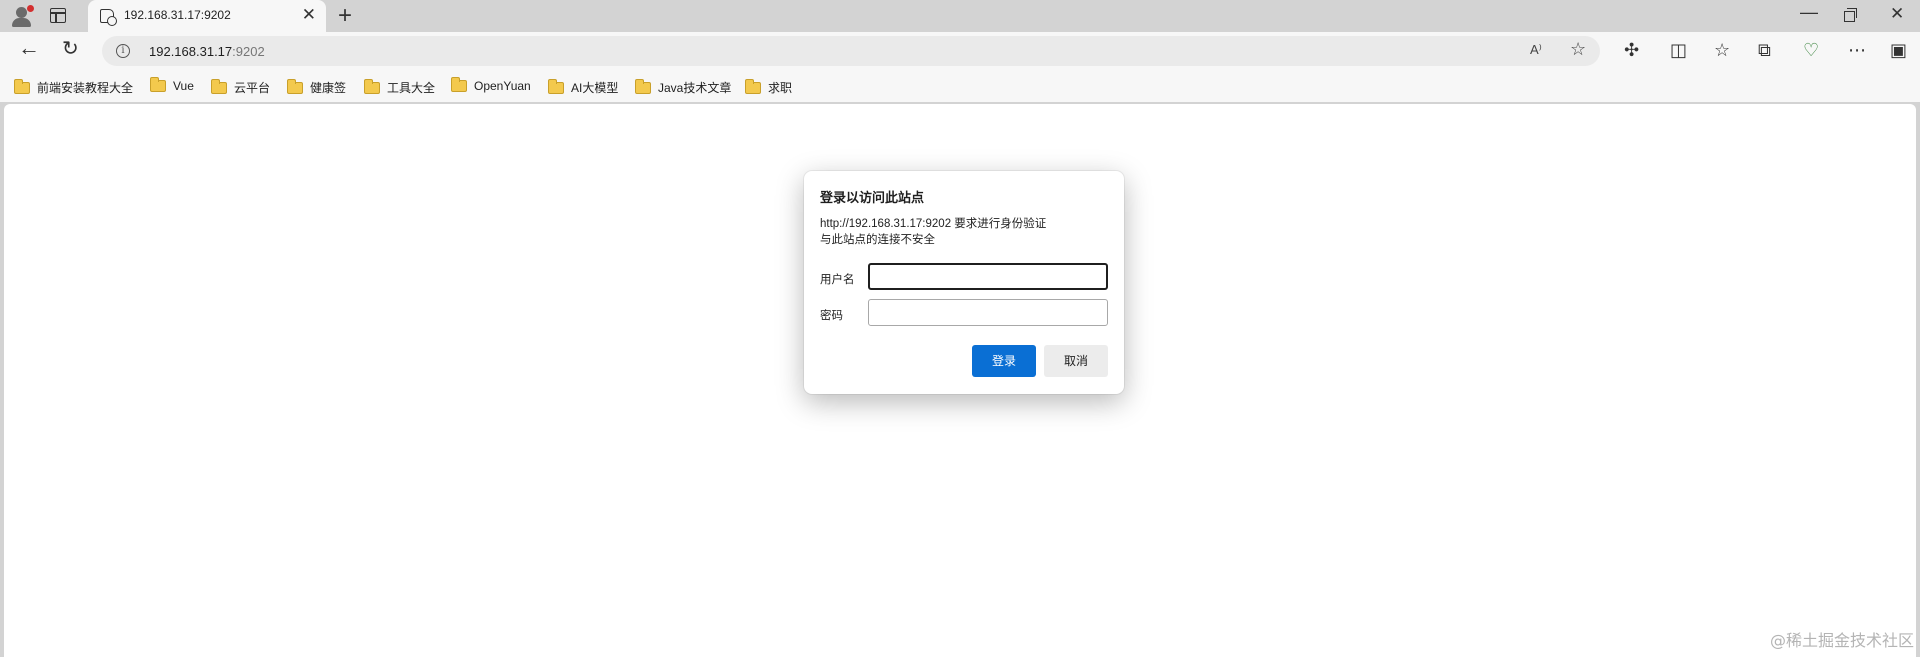 This screenshot has width=1920, height=657. What do you see at coordinates (837, 280) in the screenshot?
I see `username-label: 用户名` at bounding box center [837, 280].